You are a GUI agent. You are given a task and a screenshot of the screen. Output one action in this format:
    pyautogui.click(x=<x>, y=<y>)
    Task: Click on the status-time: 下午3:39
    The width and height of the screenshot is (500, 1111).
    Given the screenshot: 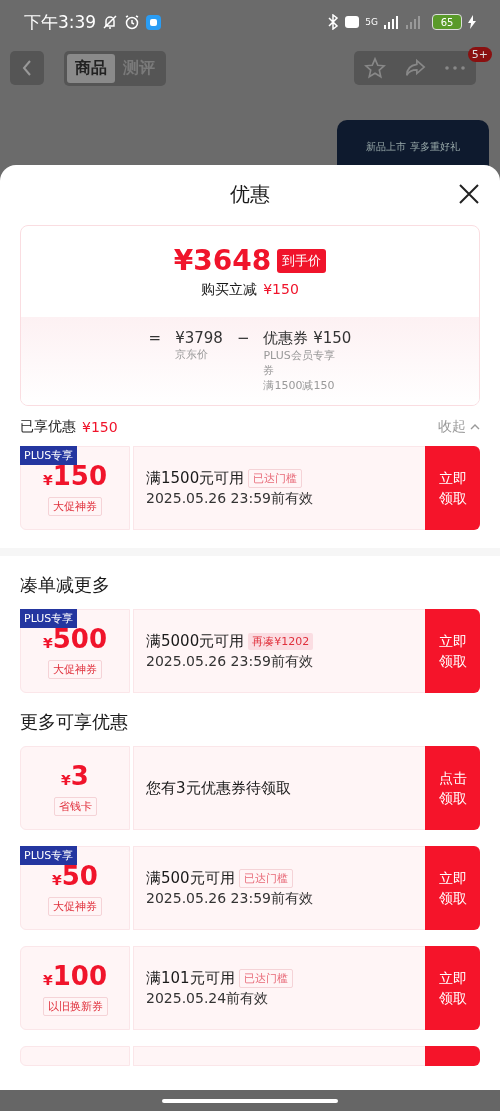 What is the action you would take?
    pyautogui.click(x=60, y=22)
    